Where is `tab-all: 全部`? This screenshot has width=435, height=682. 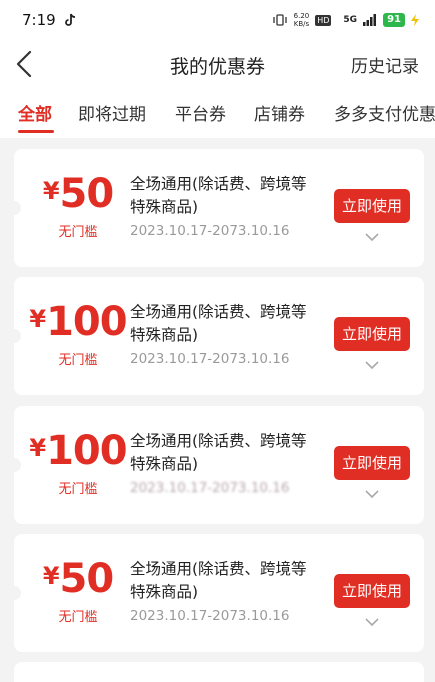
tab-all: 全部 is located at coordinates (35, 112).